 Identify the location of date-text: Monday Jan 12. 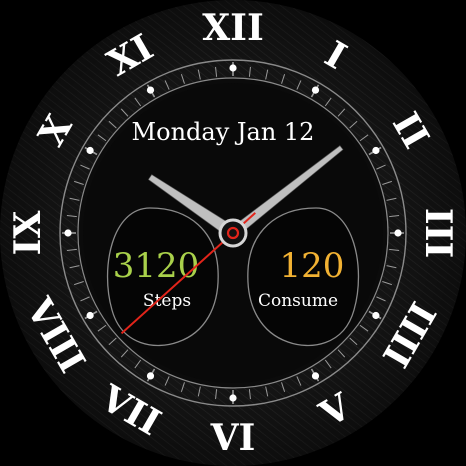
(223, 132).